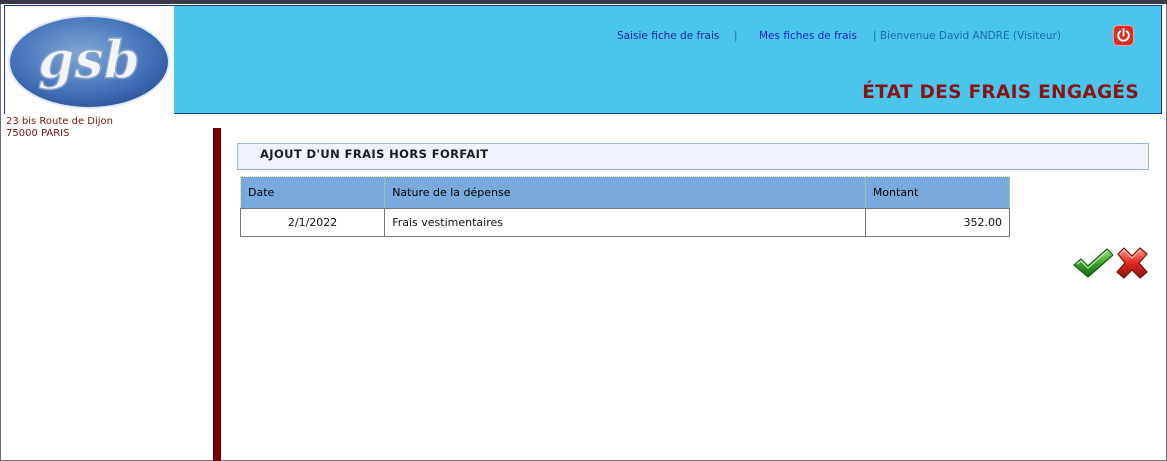  I want to click on cell-nature: Frais vestimentaires, so click(625, 222).